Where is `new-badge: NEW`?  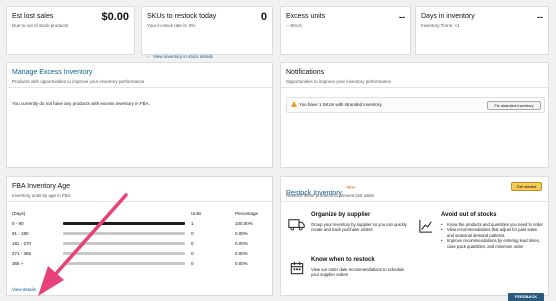 new-badge: NEW is located at coordinates (350, 187).